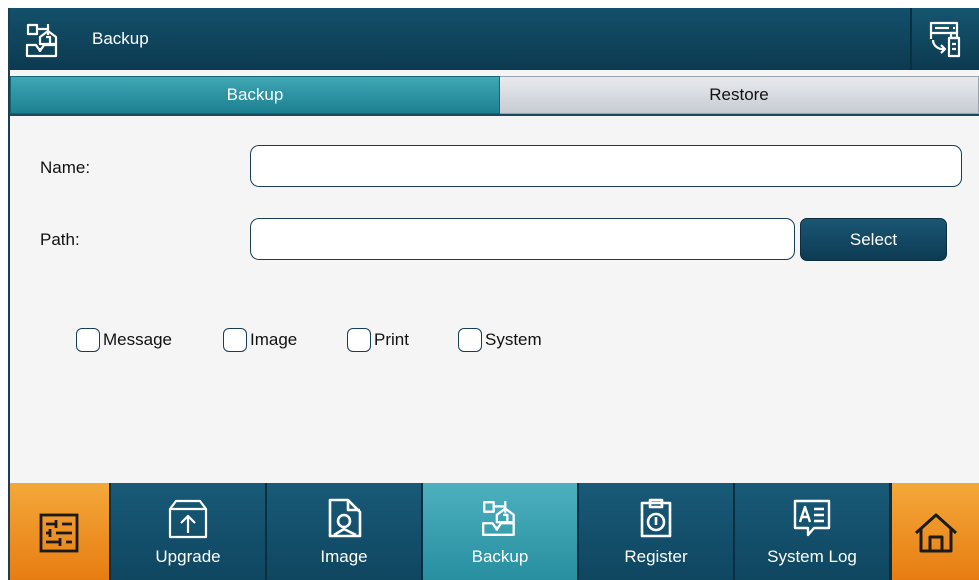 This screenshot has width=979, height=580. Describe the element at coordinates (606, 166) in the screenshot. I see `name-input` at that location.